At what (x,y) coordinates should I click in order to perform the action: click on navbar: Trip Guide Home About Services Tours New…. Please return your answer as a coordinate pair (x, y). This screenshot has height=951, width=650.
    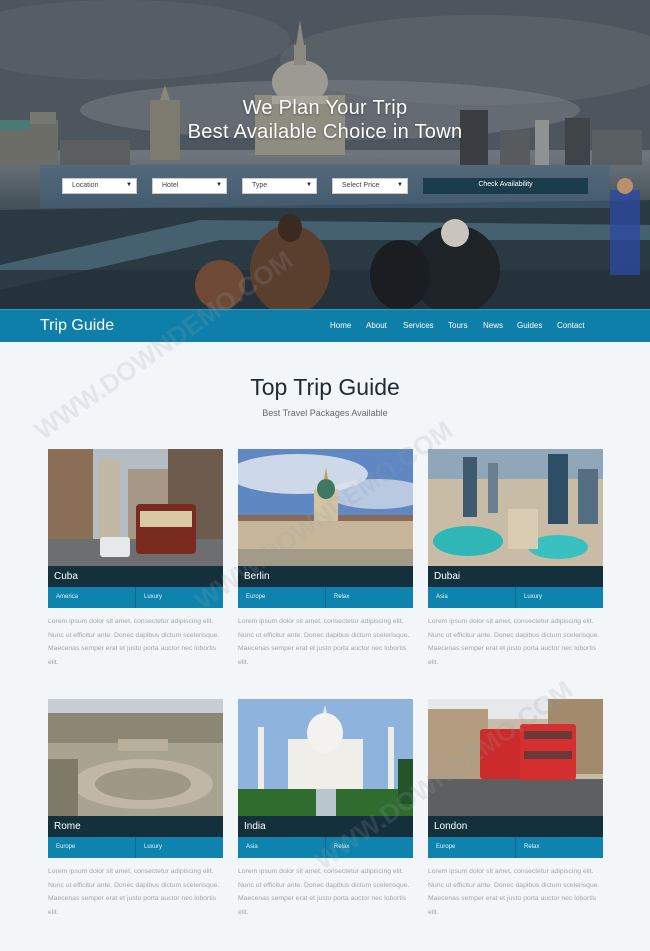
    Looking at the image, I should click on (325, 325).